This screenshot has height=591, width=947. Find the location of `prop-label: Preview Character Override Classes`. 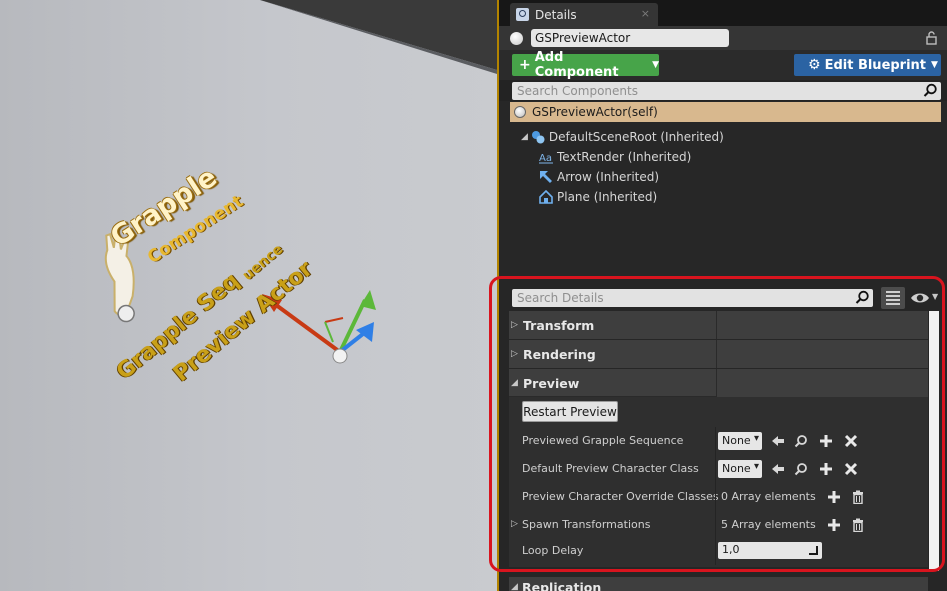

prop-label: Preview Character Override Classes is located at coordinates (620, 496).